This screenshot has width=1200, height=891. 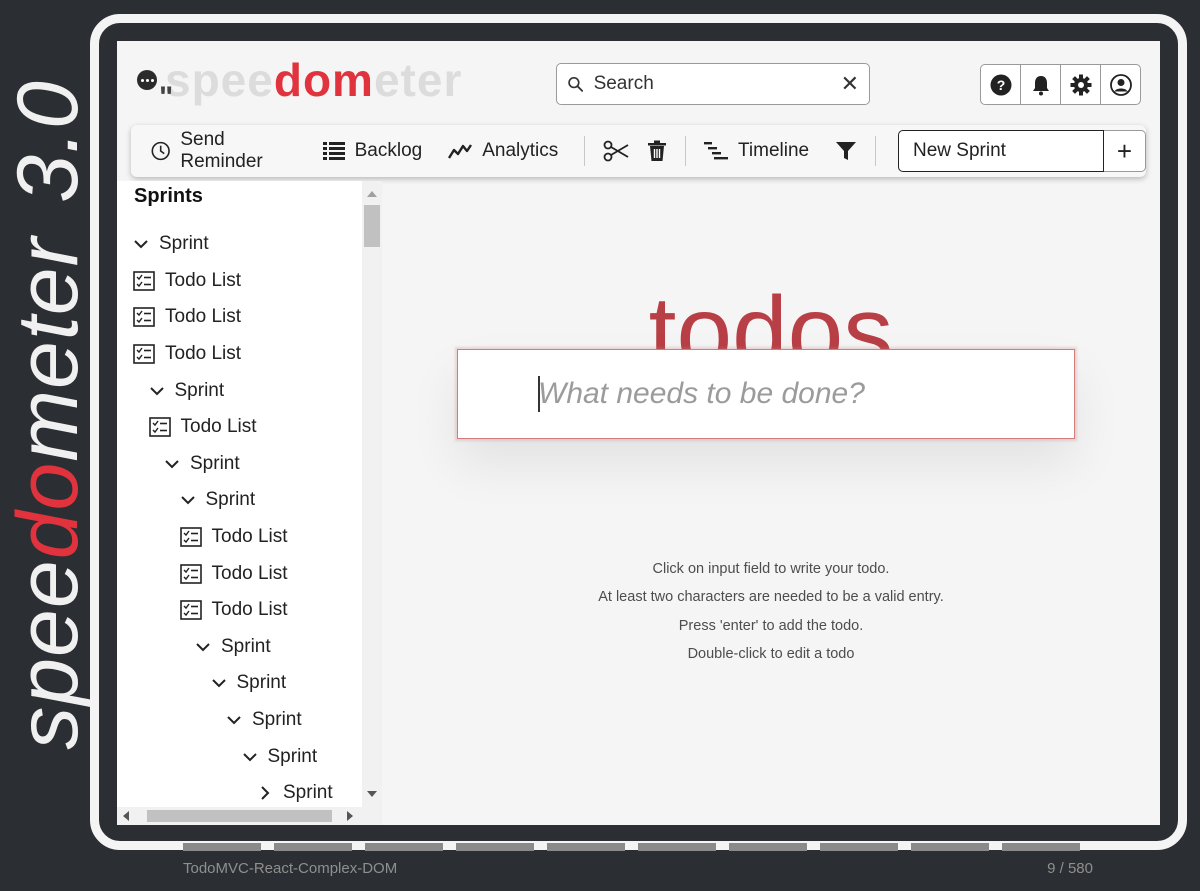 I want to click on search-icon, so click(x=576, y=84).